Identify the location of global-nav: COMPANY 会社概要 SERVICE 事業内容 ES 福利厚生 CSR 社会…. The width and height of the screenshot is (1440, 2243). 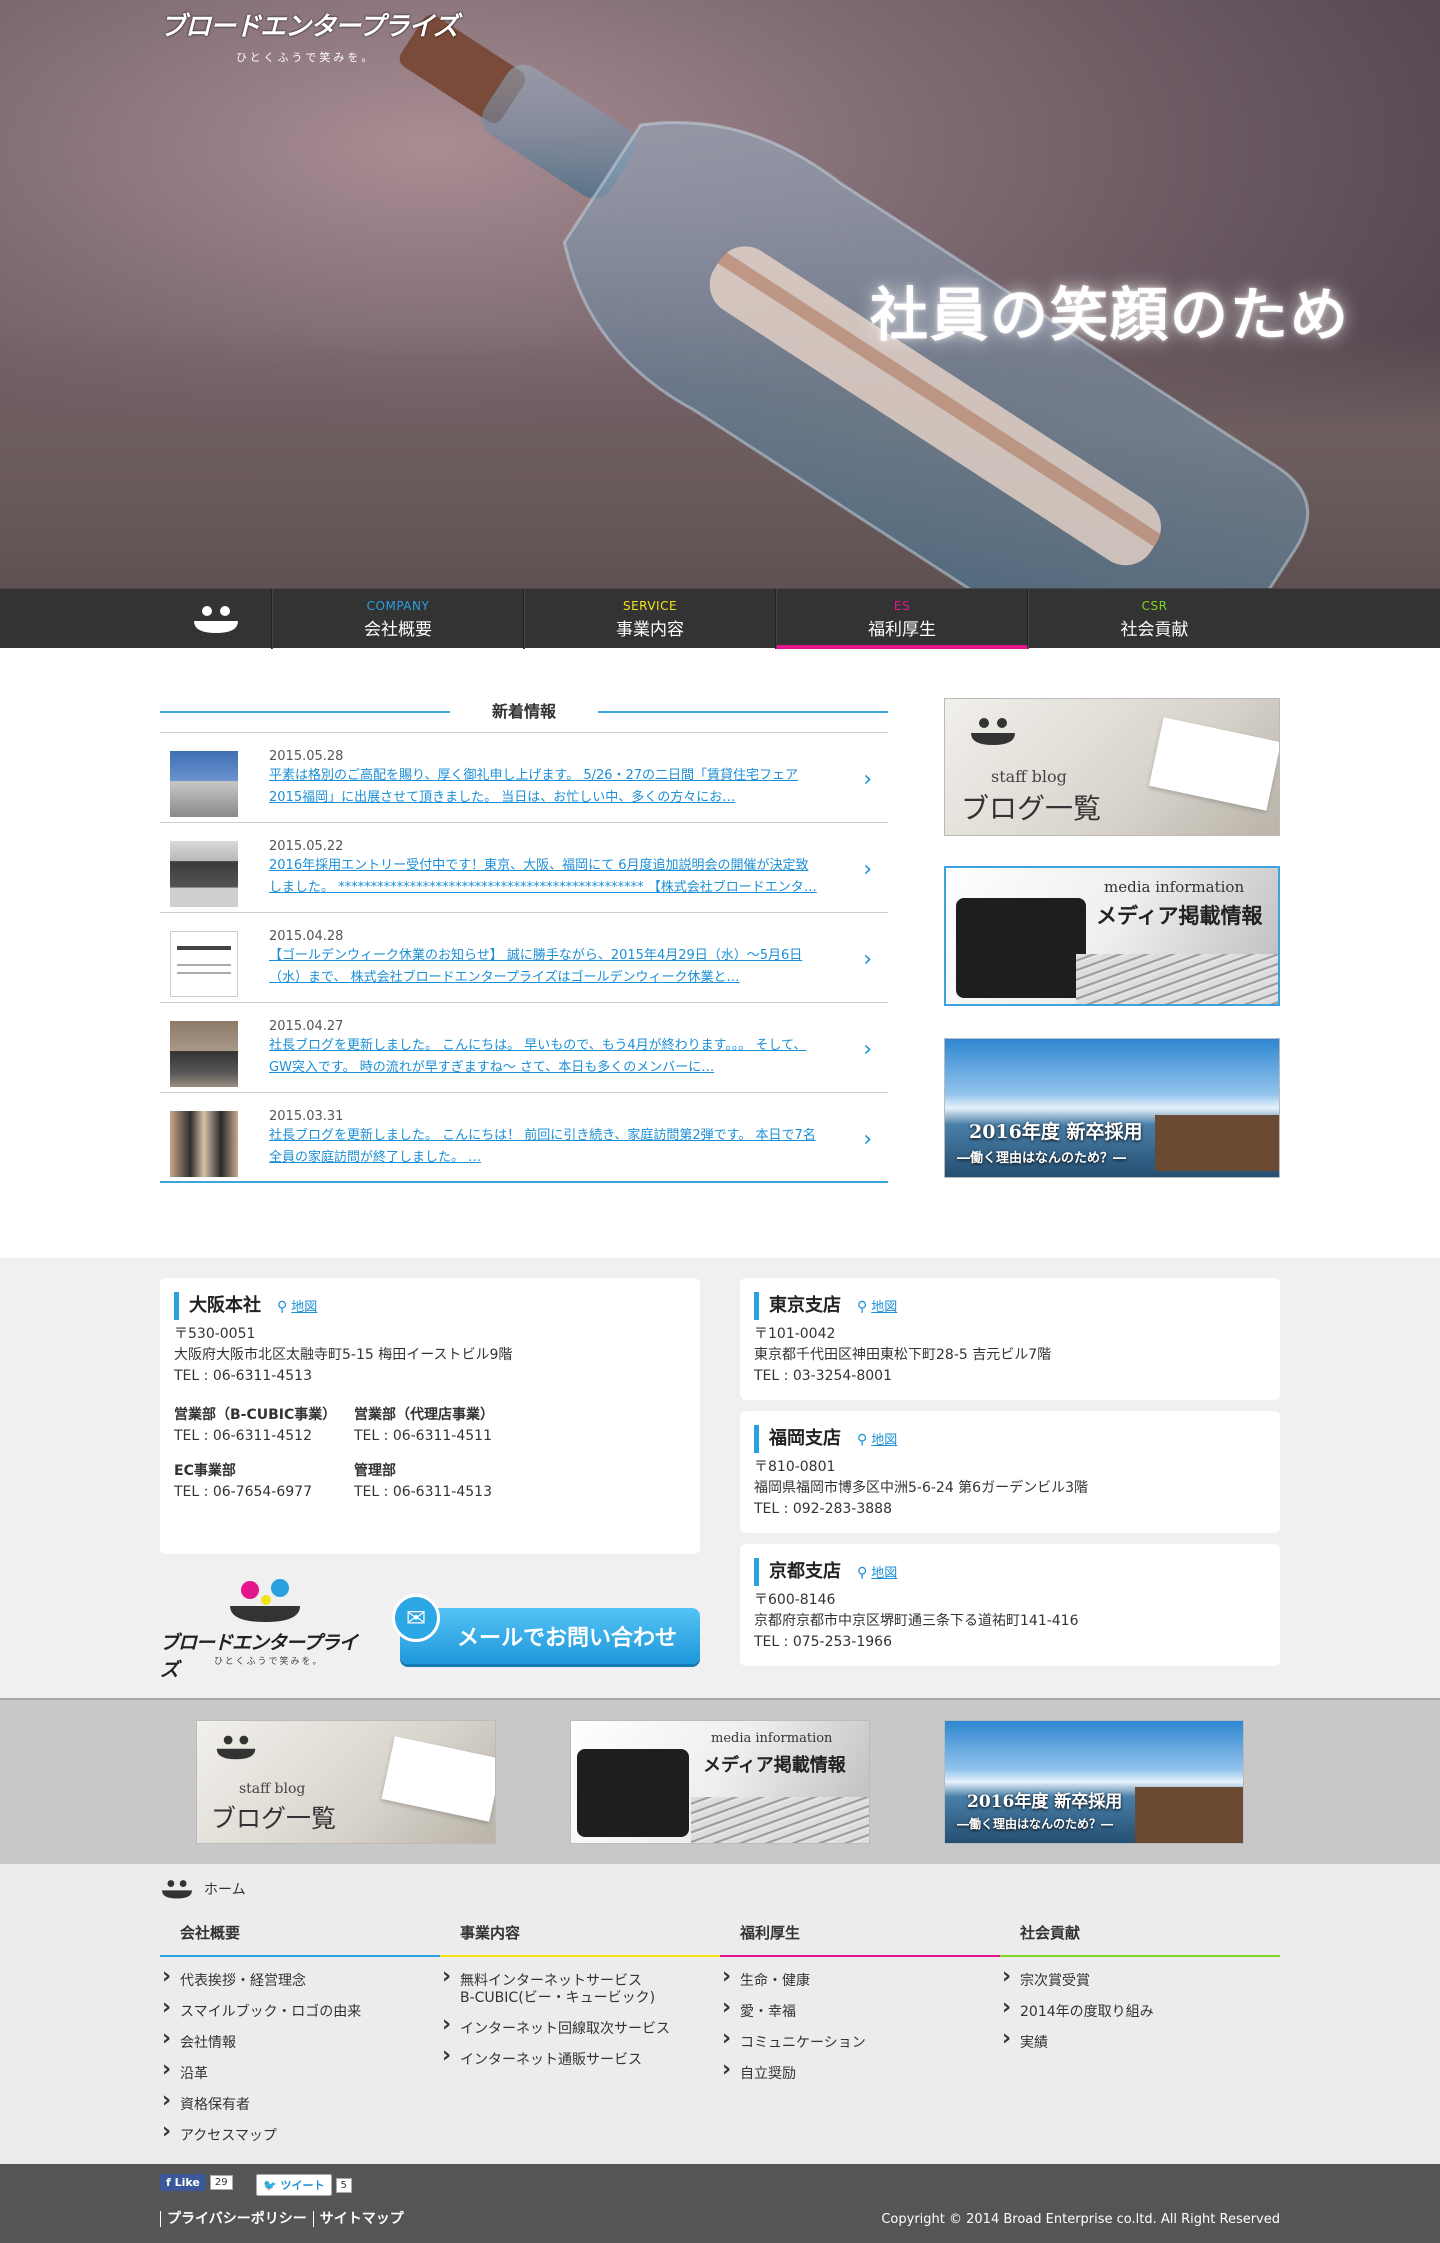
(720, 618).